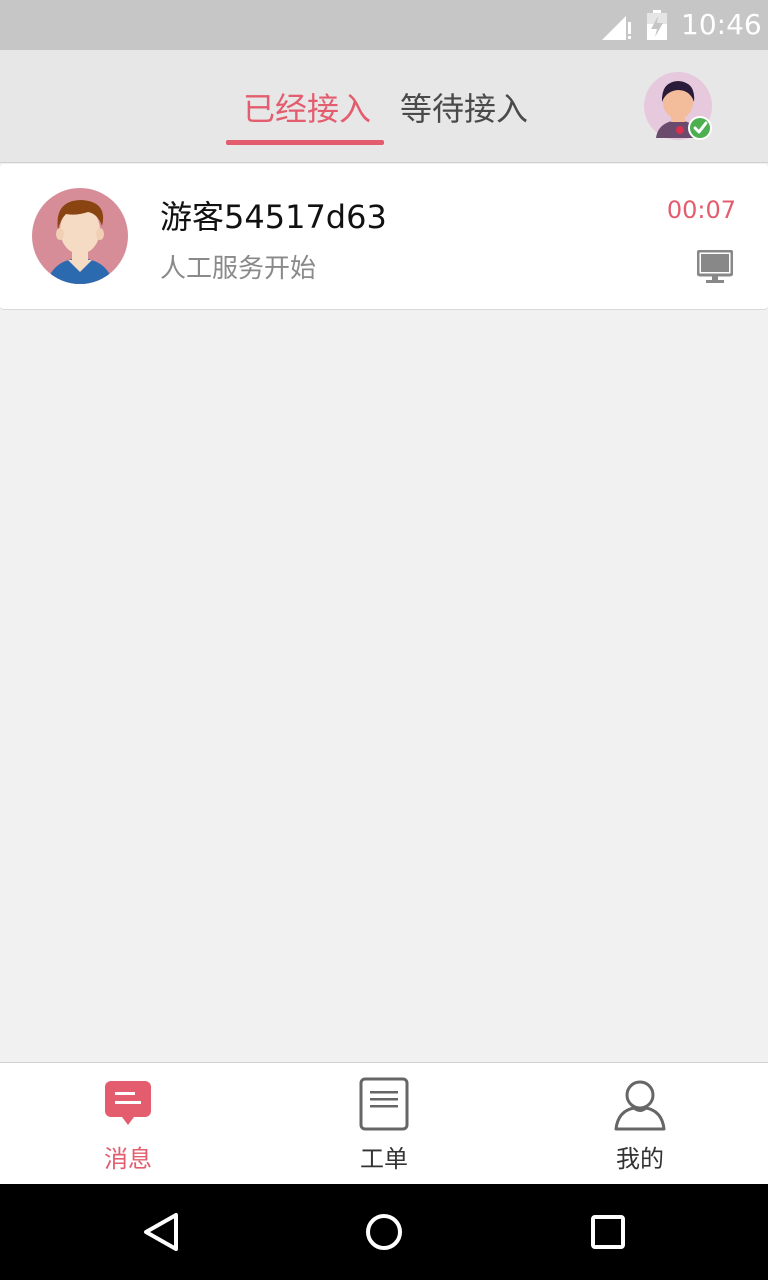 The image size is (768, 1280). I want to click on tab-indicator, so click(305, 142).